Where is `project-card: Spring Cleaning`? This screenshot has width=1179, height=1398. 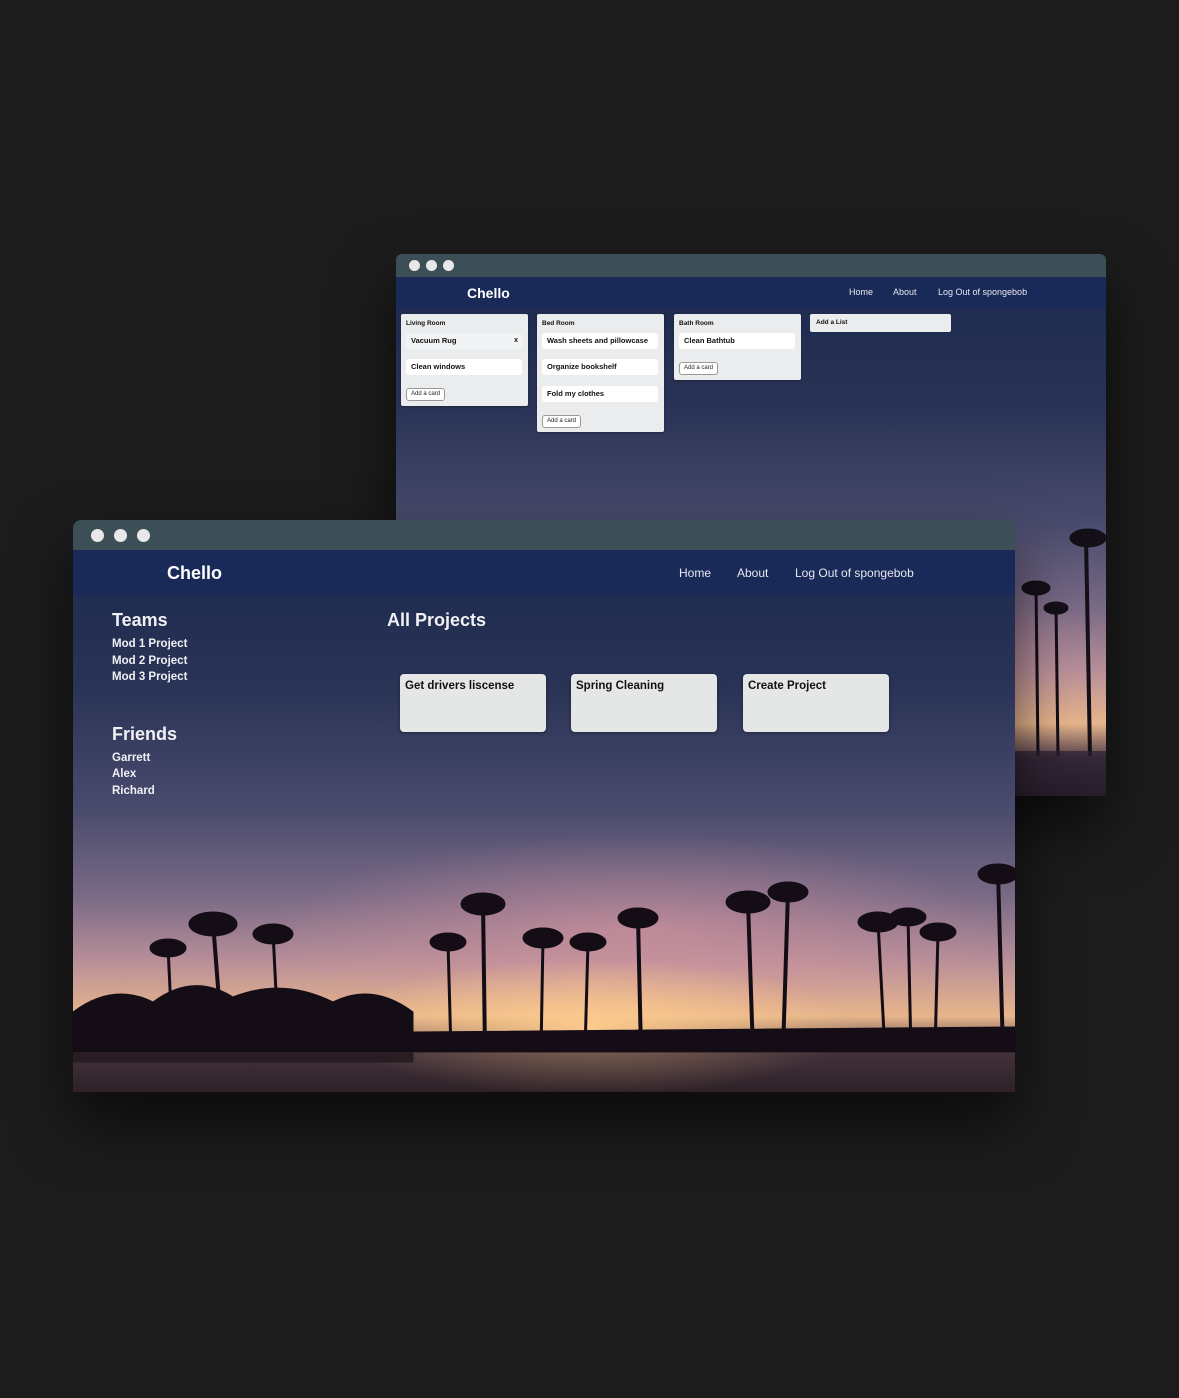
project-card: Spring Cleaning is located at coordinates (644, 703).